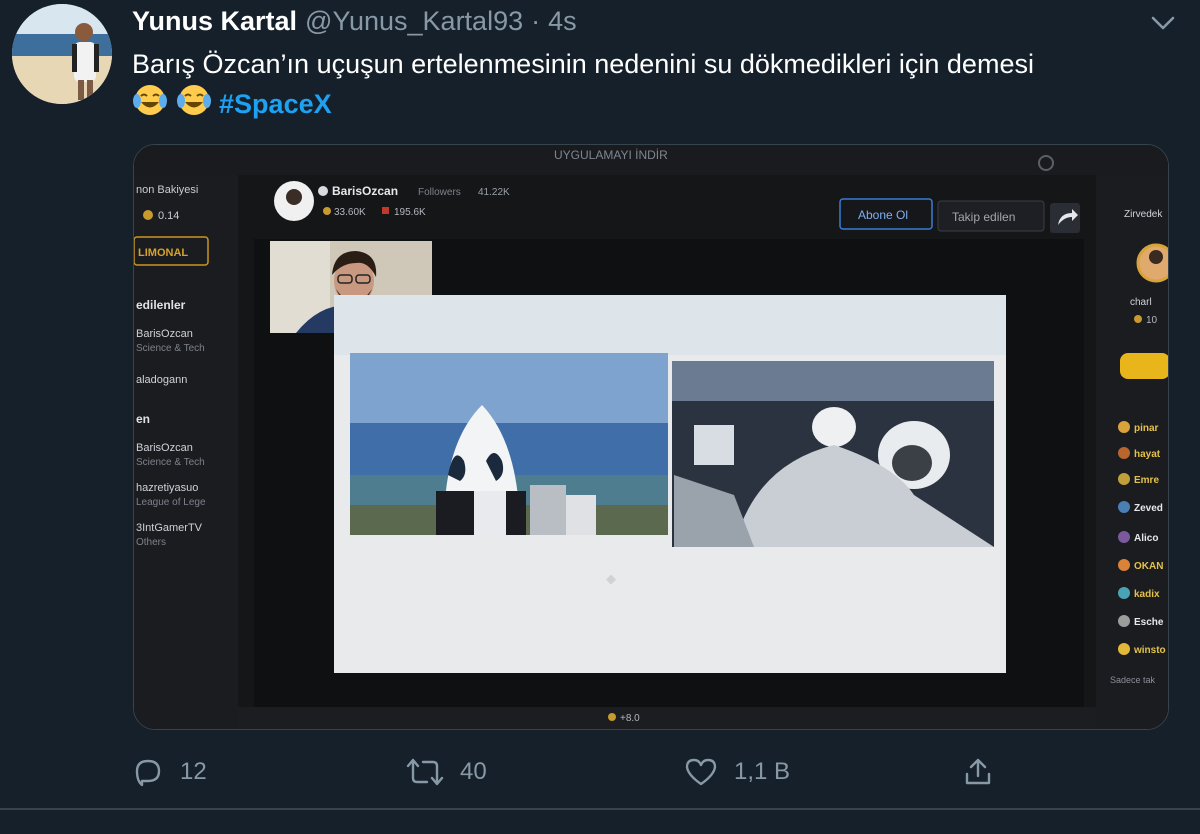 The image size is (1200, 834). Describe the element at coordinates (1149, 622) in the screenshot. I see `chat-user: Esche` at that location.